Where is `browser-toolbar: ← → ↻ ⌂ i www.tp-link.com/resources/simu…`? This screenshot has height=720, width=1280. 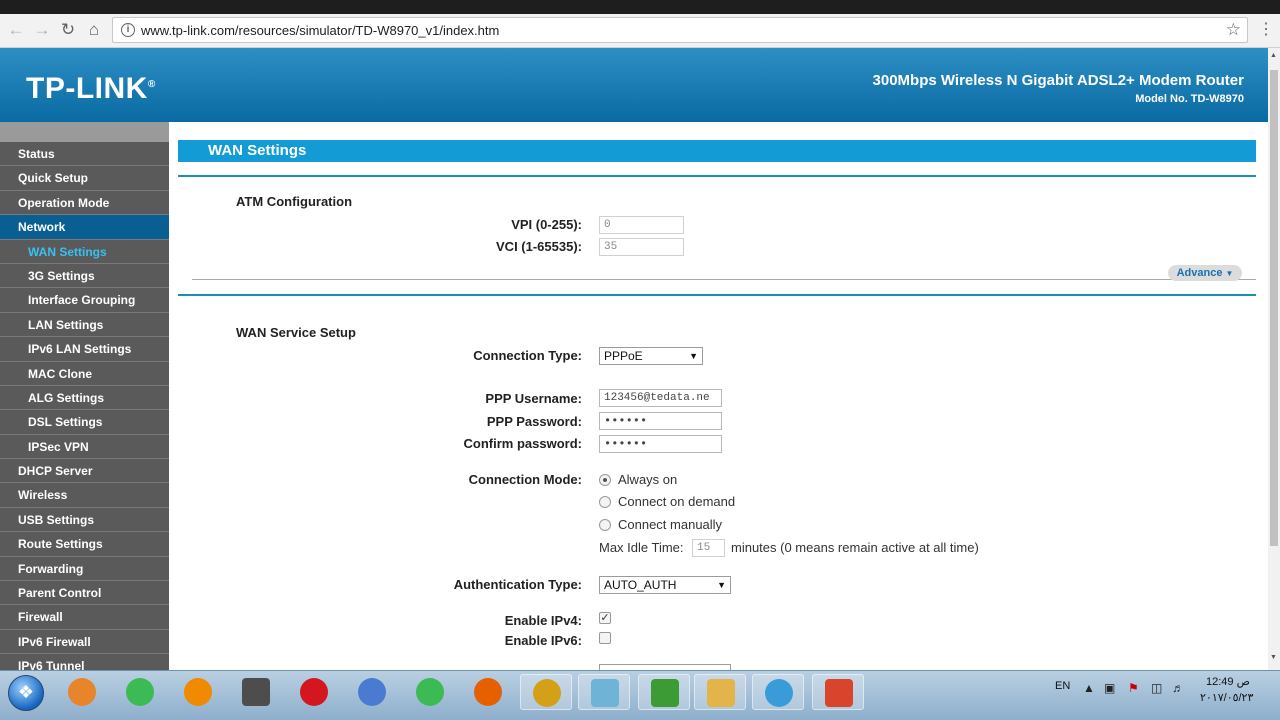
browser-toolbar: ← → ↻ ⌂ i www.tp-link.com/resources/simu… is located at coordinates (640, 24).